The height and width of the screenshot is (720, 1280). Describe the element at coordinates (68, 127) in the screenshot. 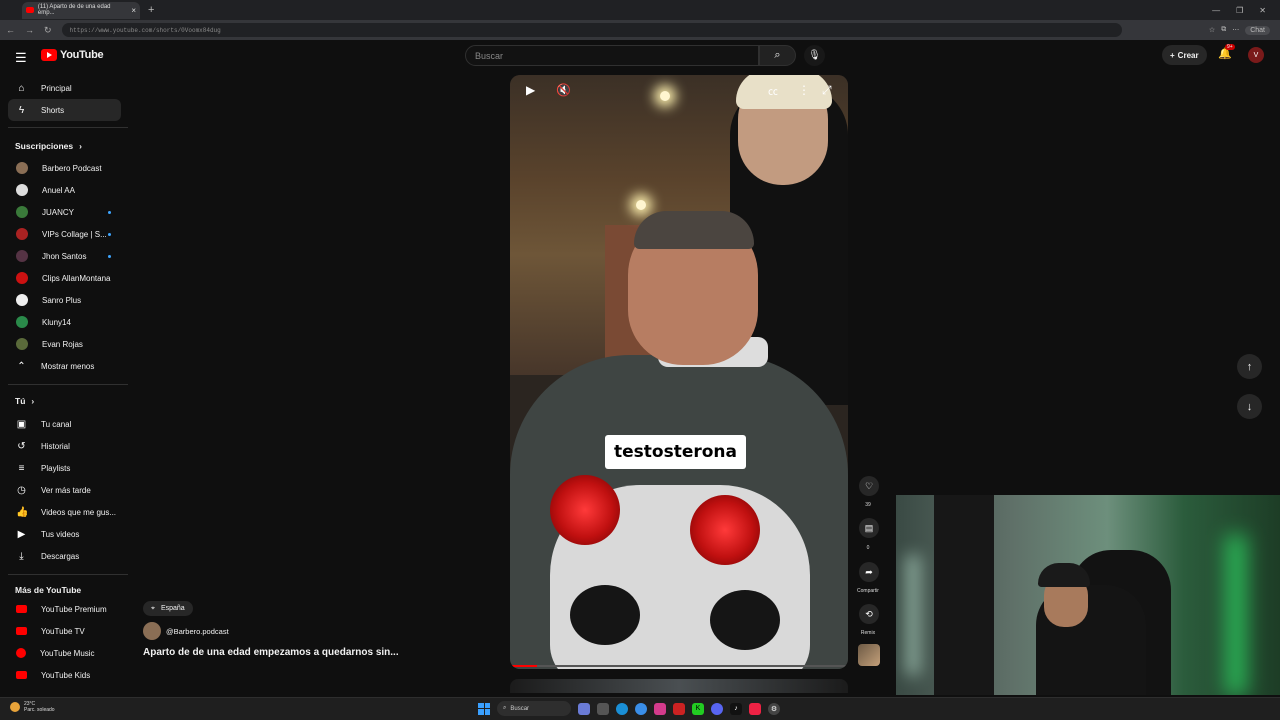

I see `divider` at that location.